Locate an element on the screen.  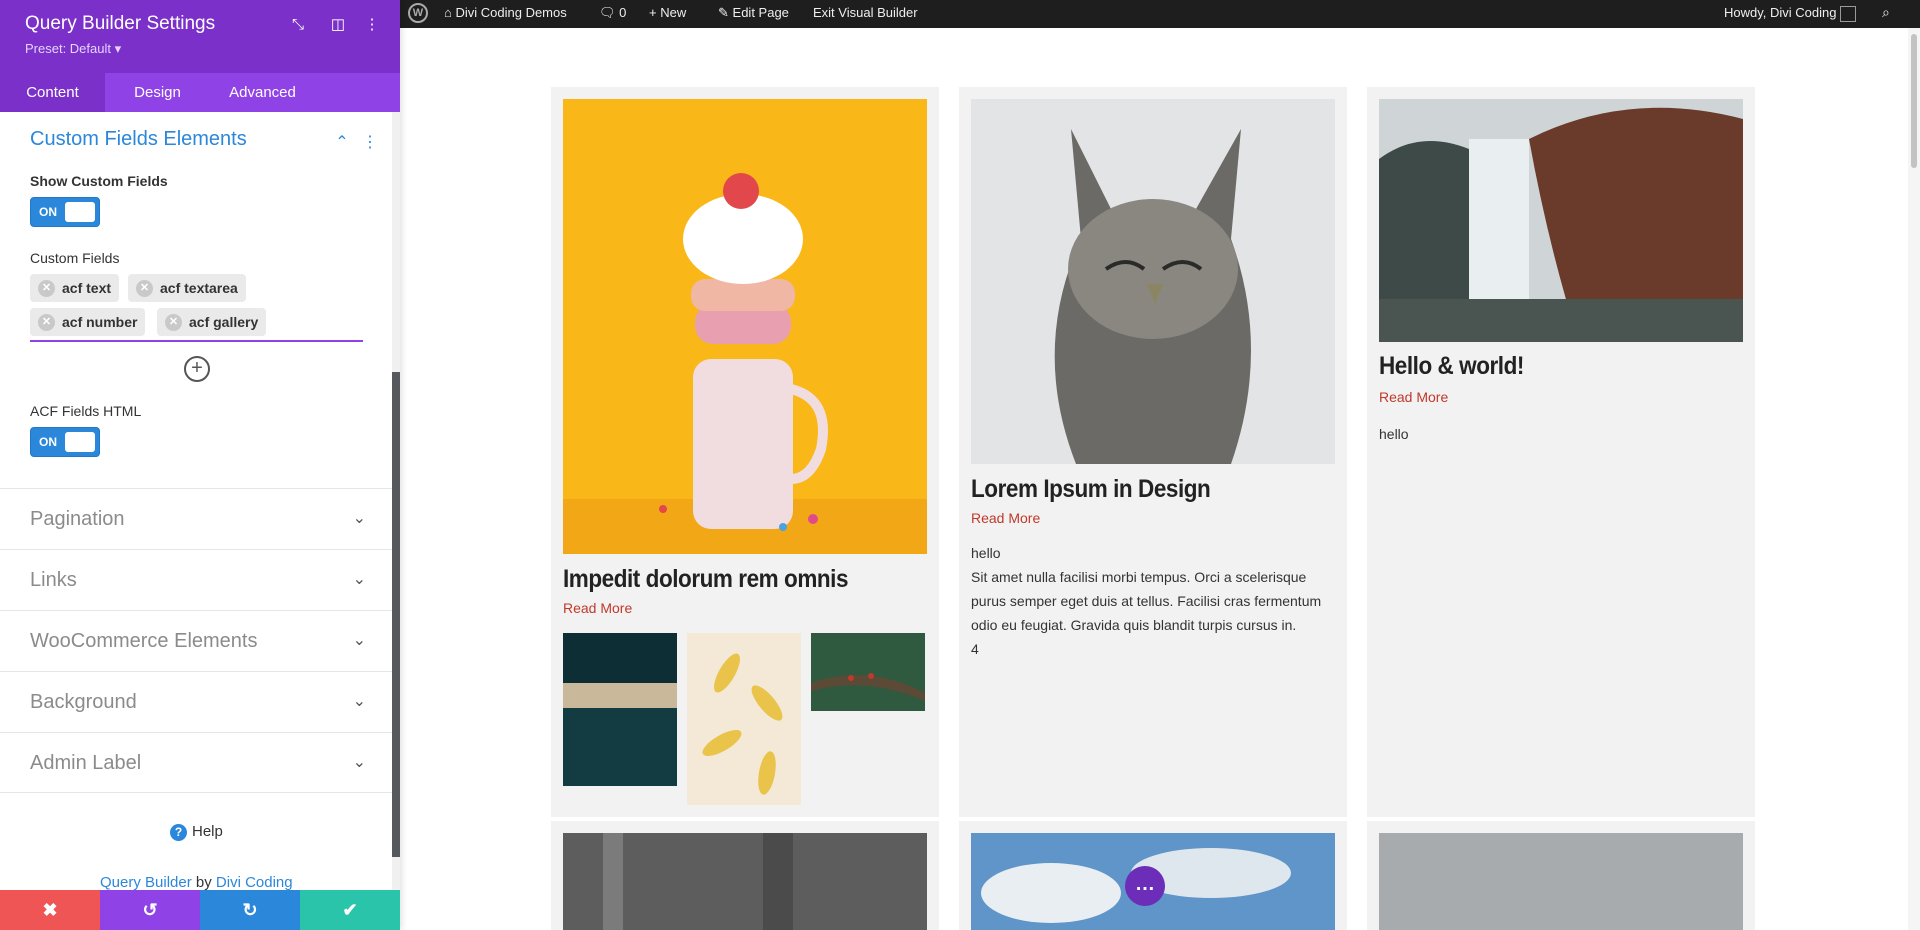
section-title: Background is located at coordinates (83, 702).